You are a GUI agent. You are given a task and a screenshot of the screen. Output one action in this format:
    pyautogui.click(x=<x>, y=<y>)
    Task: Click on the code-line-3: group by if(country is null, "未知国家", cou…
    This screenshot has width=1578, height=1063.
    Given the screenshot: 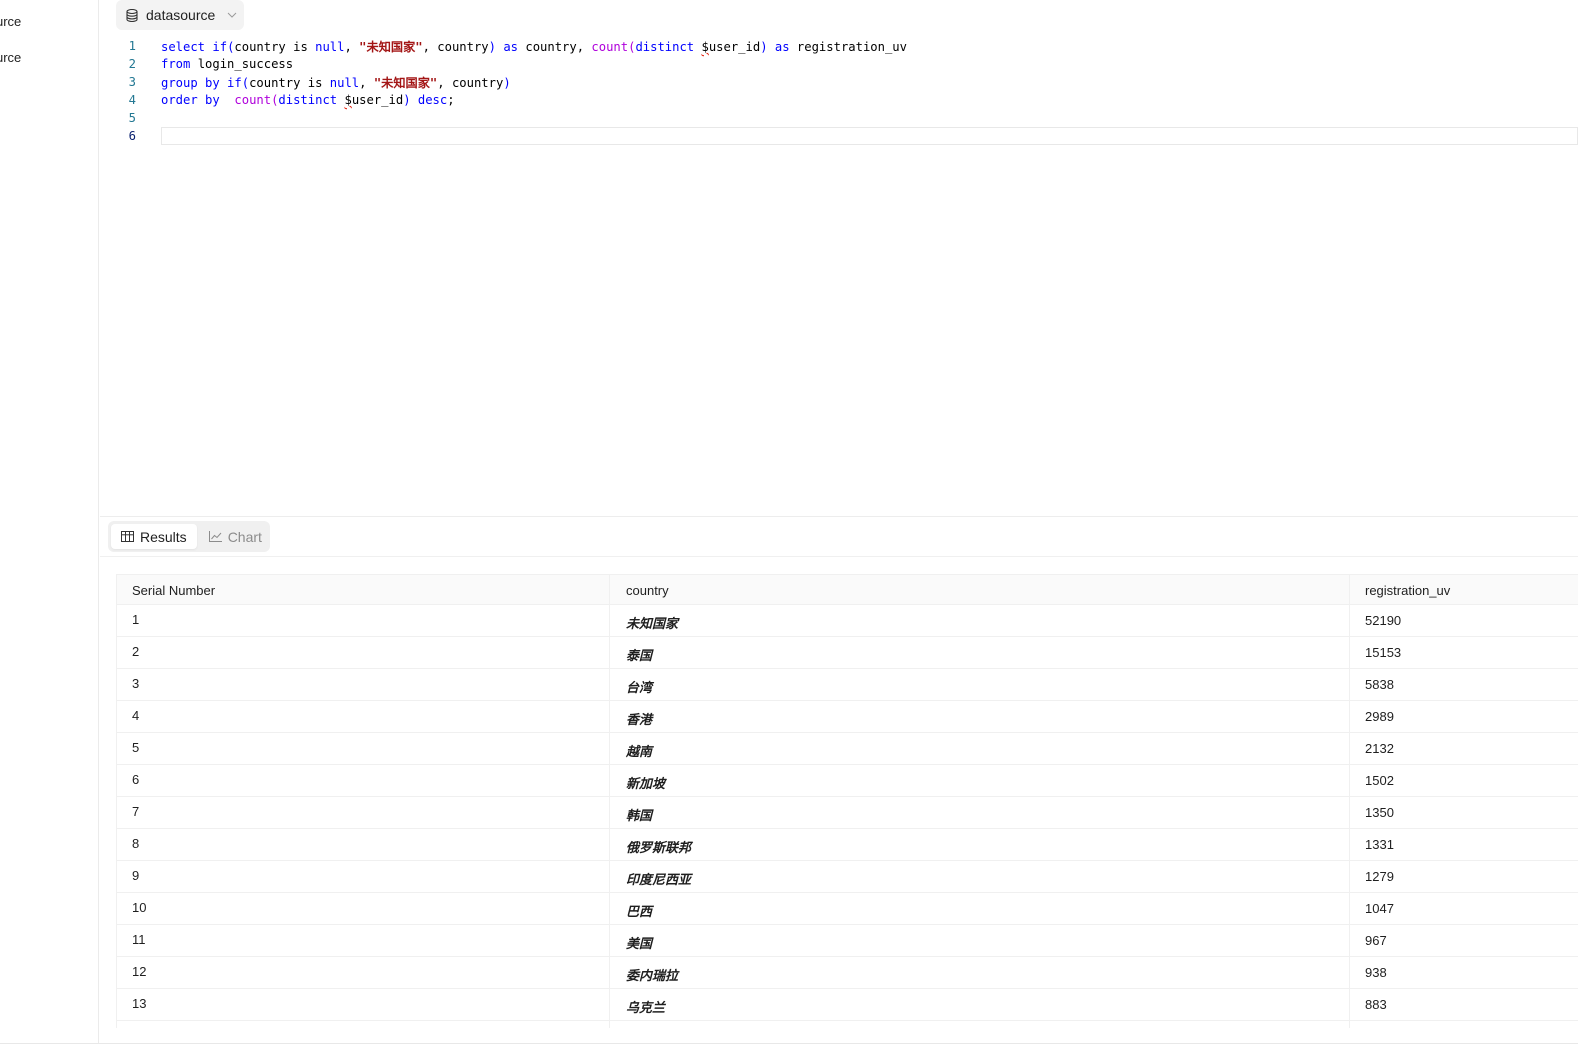 What is the action you would take?
    pyautogui.click(x=336, y=83)
    